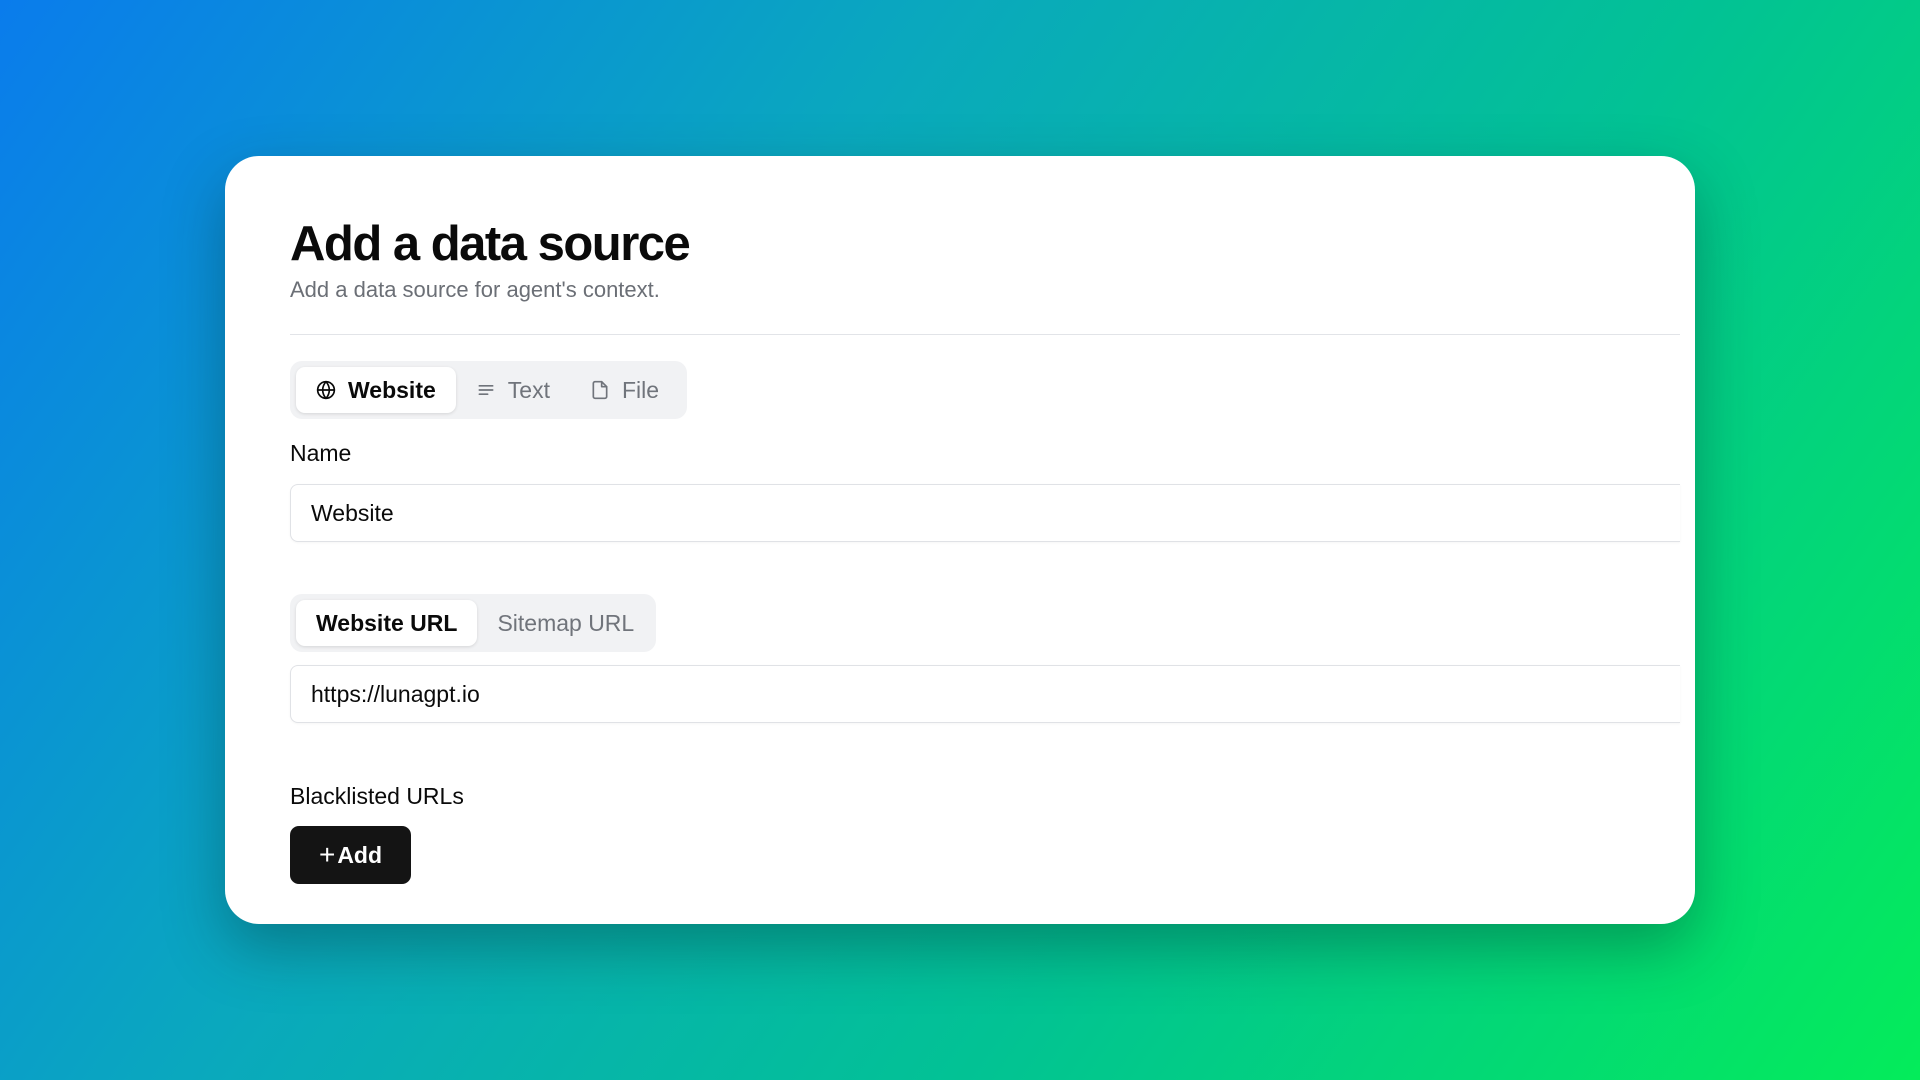 This screenshot has width=1920, height=1080. Describe the element at coordinates (327, 854) in the screenshot. I see `plus-icon: +` at that location.